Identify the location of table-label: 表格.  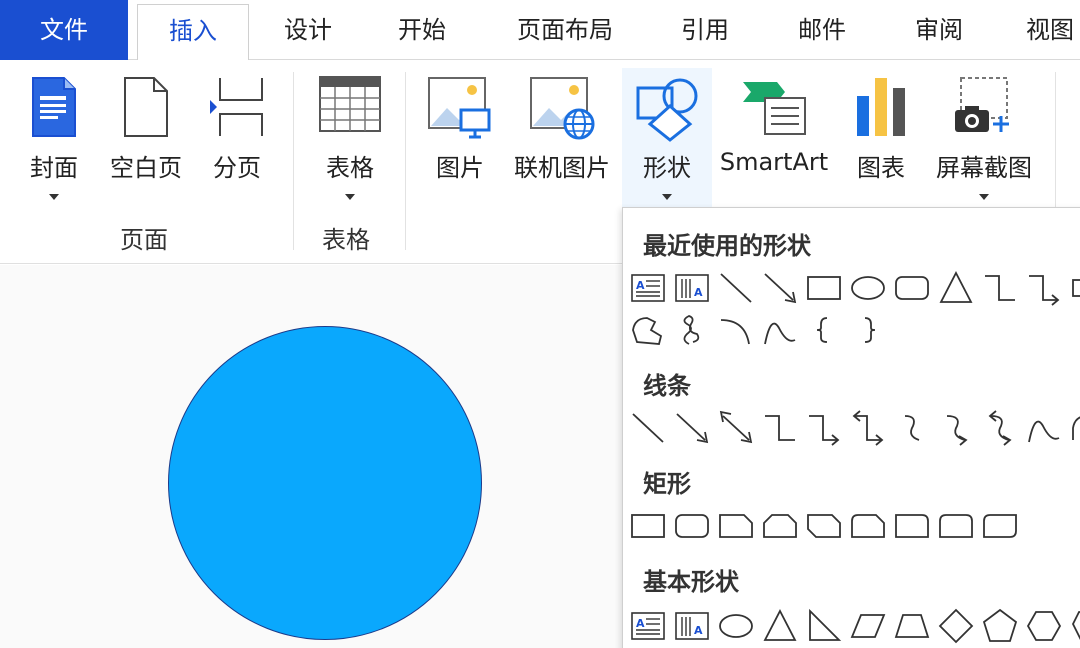
(350, 168).